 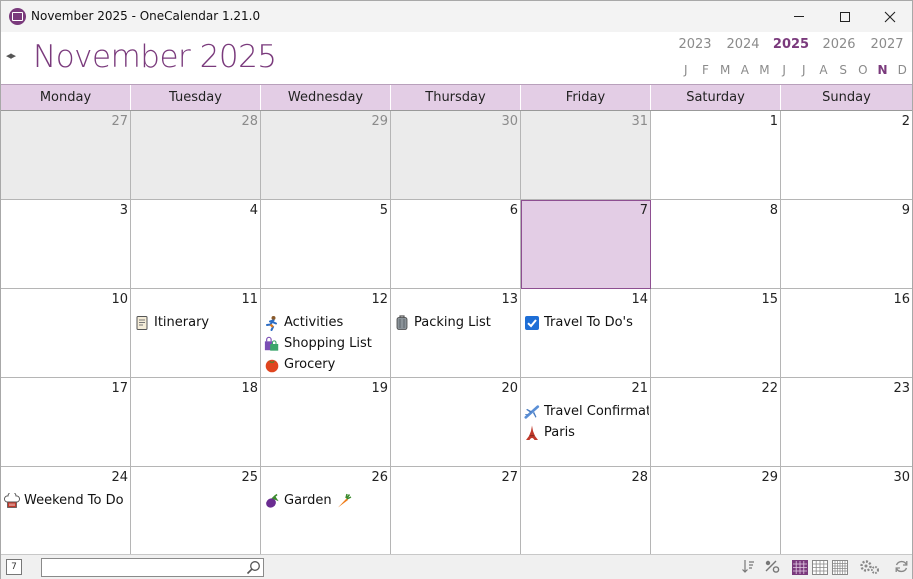 What do you see at coordinates (196, 511) in the screenshot?
I see `day-cell: 25` at bounding box center [196, 511].